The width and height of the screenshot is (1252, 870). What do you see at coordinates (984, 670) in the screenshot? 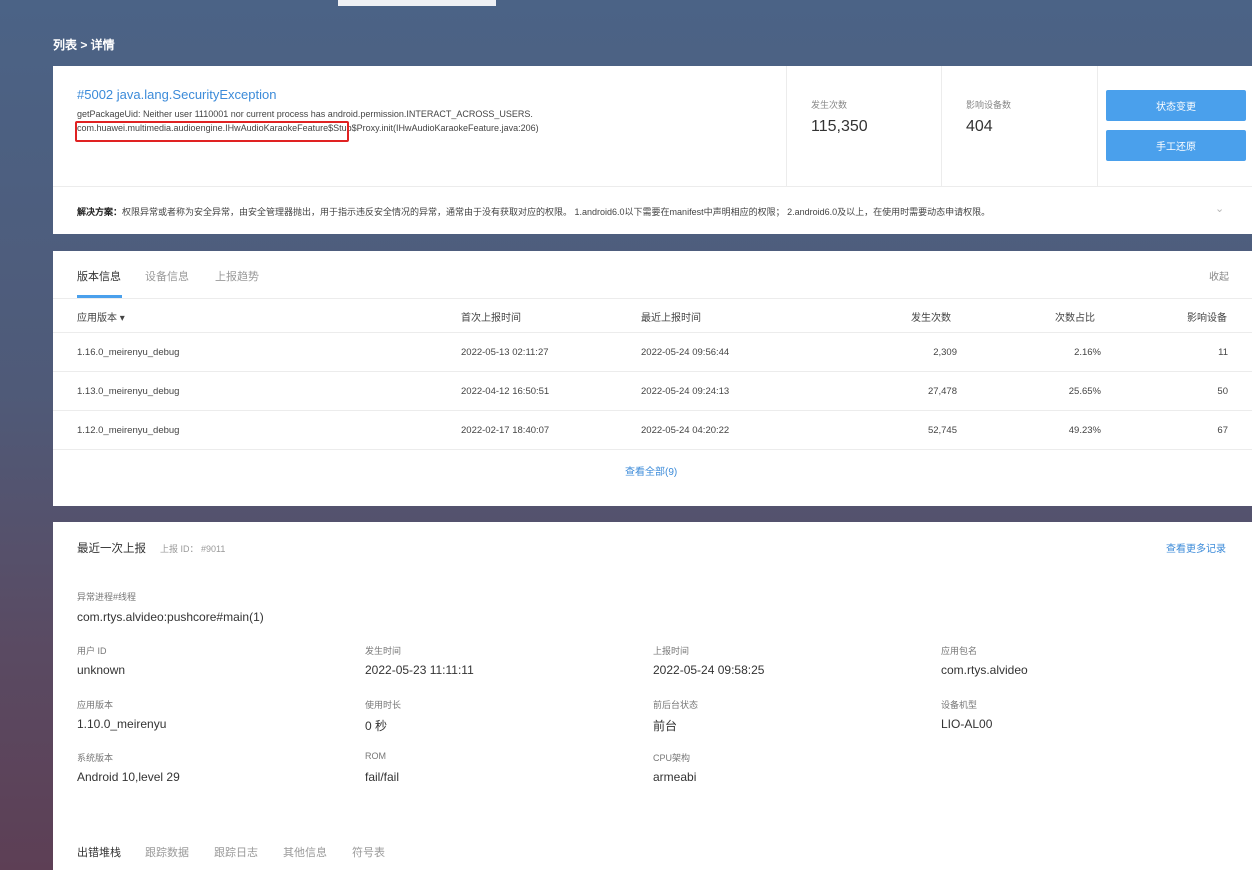
I see `package-name-value: com.rtys.alvideo` at bounding box center [984, 670].